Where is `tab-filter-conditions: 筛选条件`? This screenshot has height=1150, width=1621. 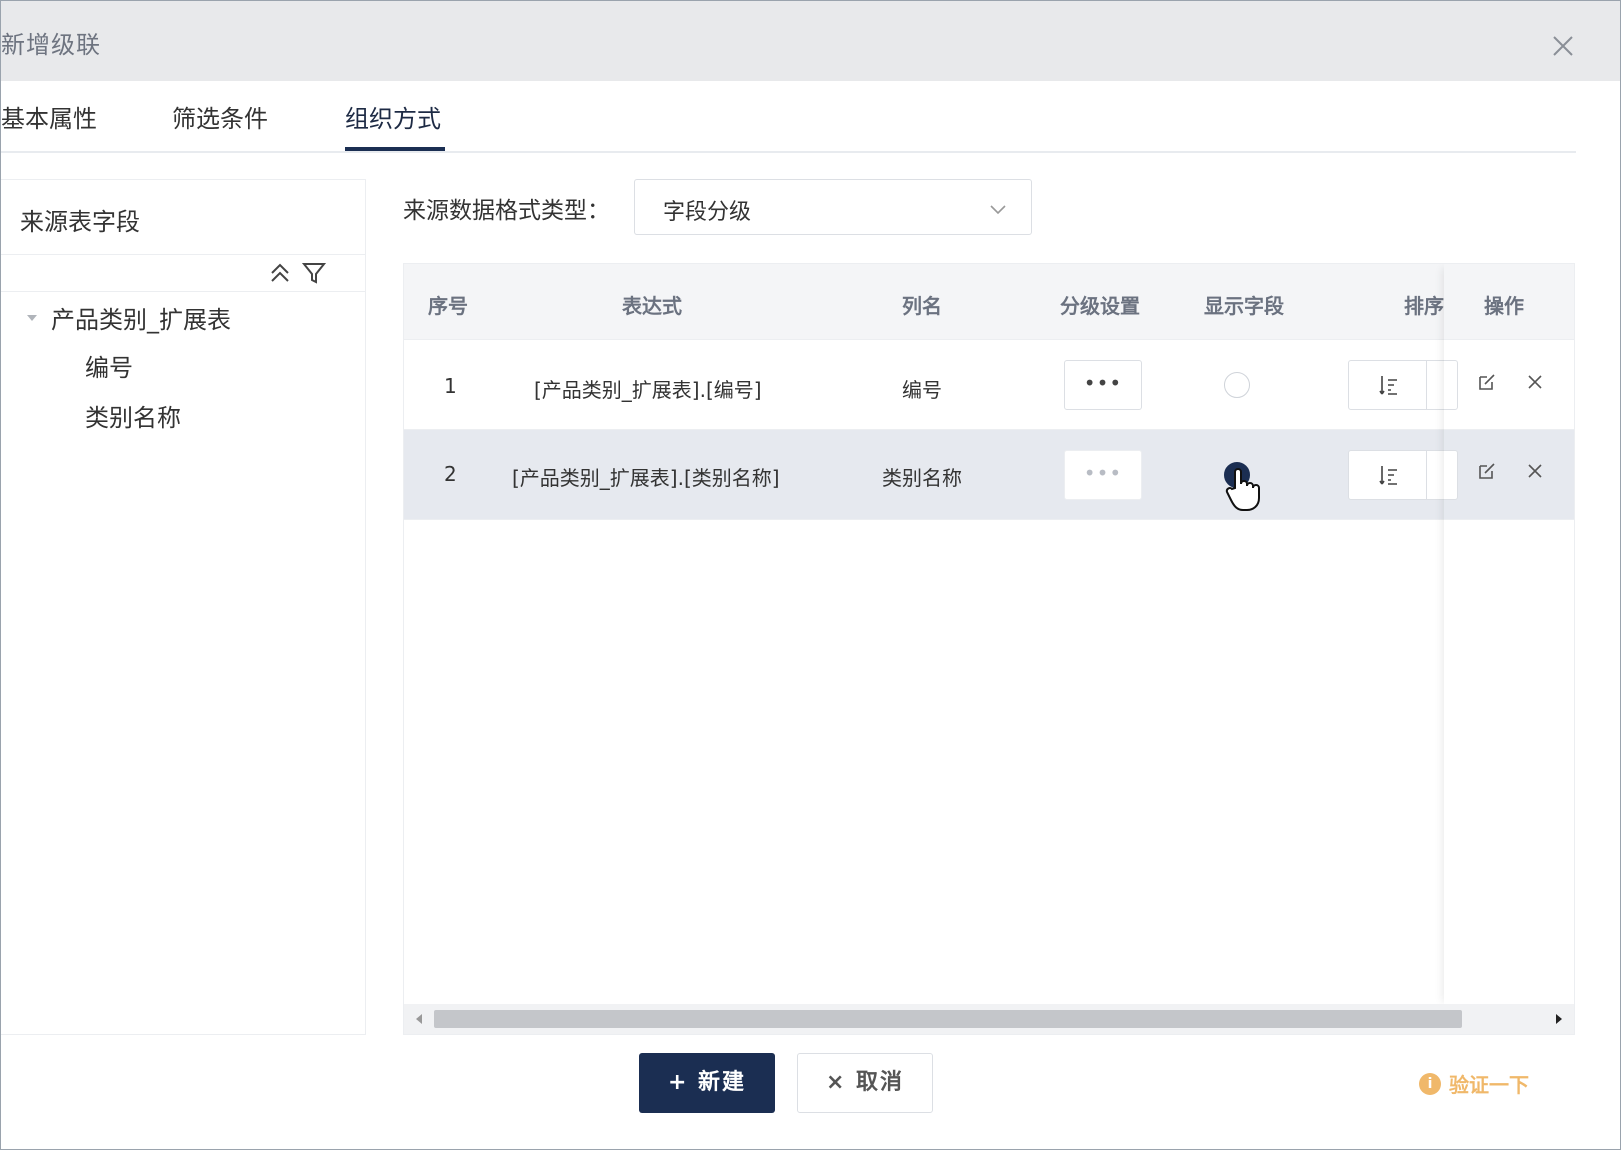
tab-filter-conditions: 筛选条件 is located at coordinates (220, 126).